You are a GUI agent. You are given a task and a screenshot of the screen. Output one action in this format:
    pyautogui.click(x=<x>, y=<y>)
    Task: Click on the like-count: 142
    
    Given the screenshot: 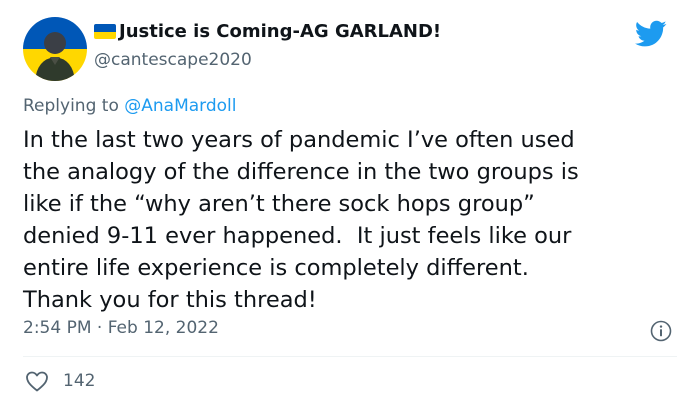 What is the action you would take?
    pyautogui.click(x=79, y=381)
    